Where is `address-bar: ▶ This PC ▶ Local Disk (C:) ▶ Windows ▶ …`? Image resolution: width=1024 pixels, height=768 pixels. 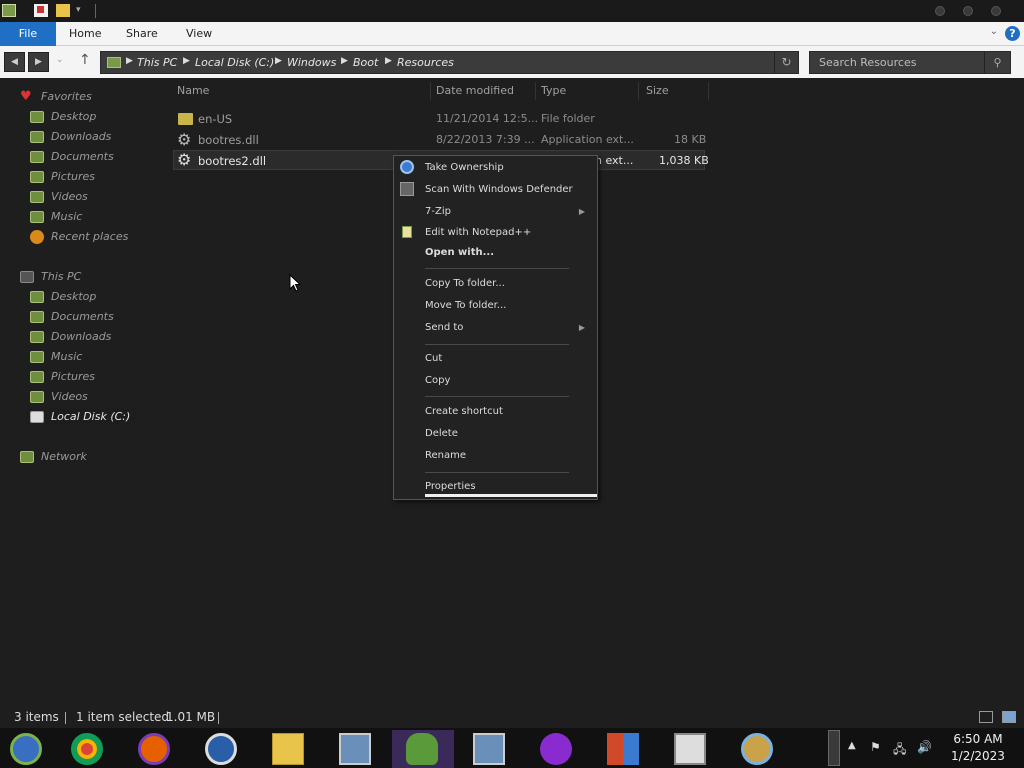 address-bar: ▶ This PC ▶ Local Disk (C:) ▶ Windows ▶ … is located at coordinates (449, 62).